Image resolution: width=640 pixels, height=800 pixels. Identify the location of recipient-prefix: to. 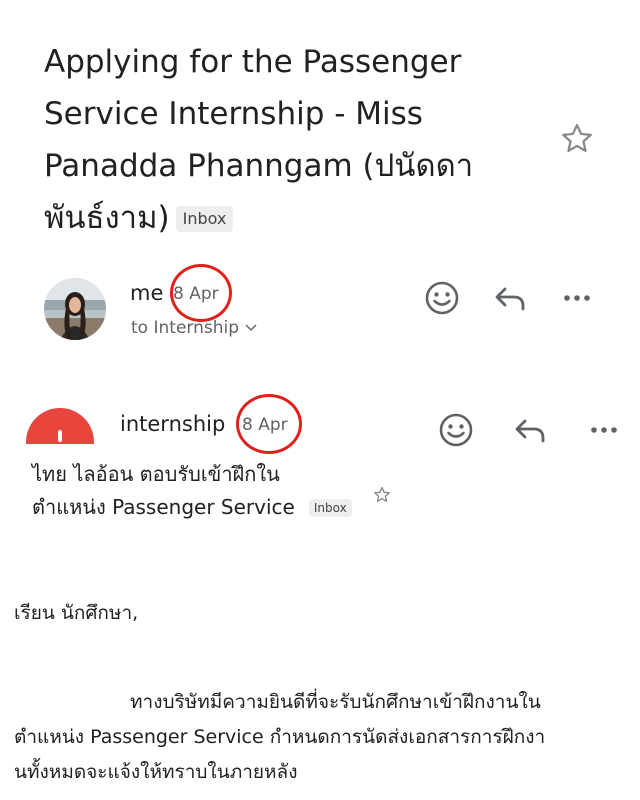
(140, 328).